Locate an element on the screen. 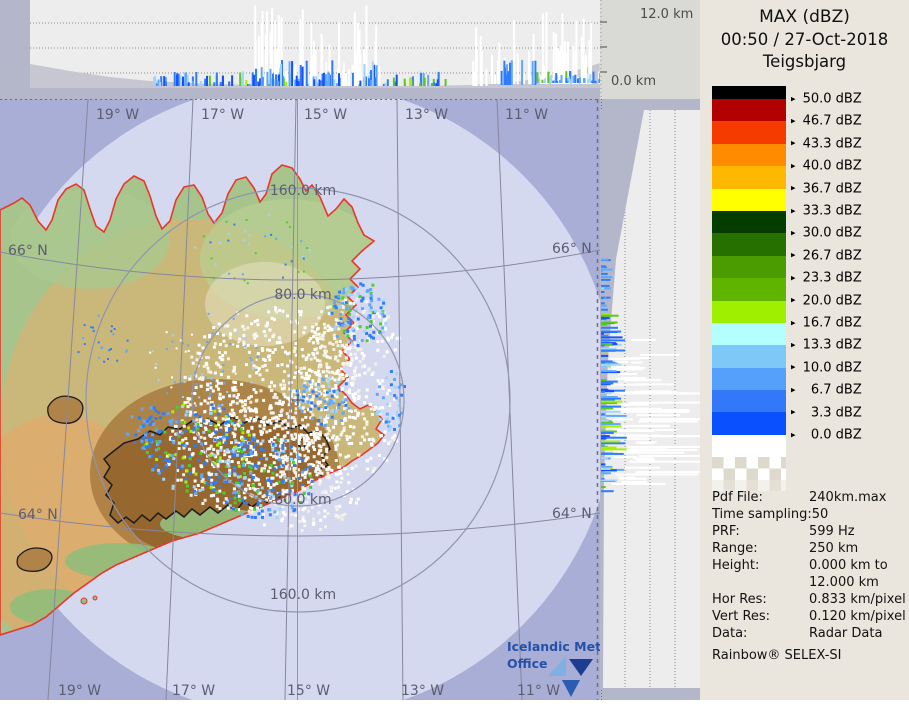  side-profile-panel is located at coordinates (650, 399).